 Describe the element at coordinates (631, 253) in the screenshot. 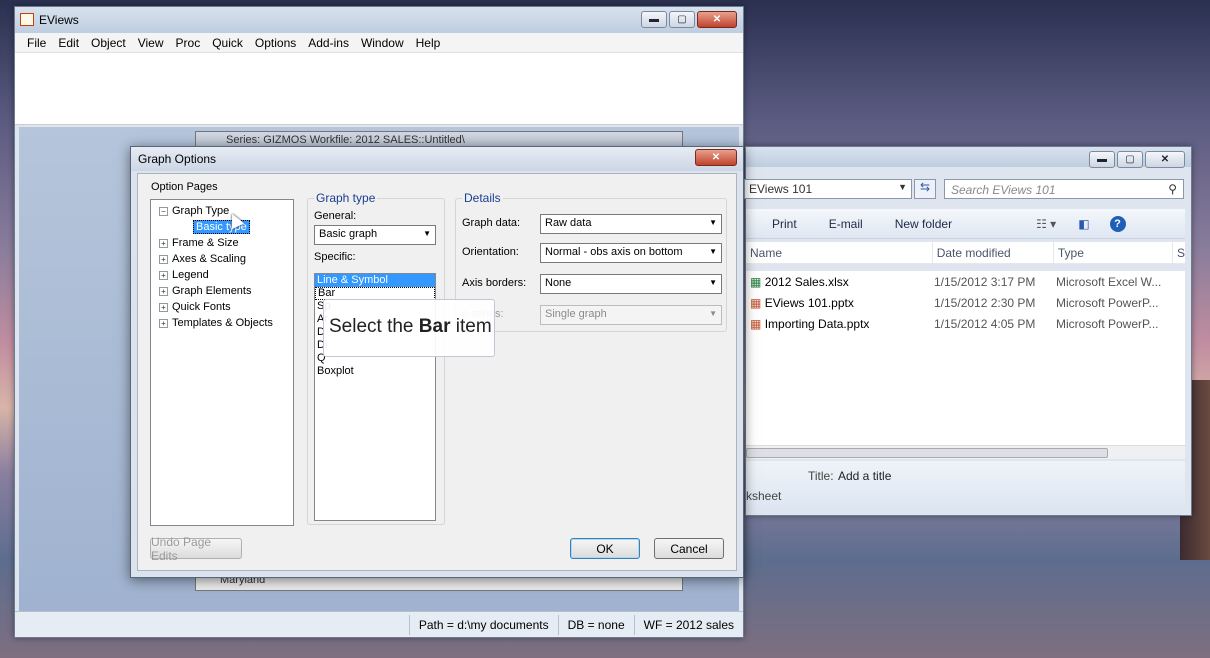

I see `orientation-select: Normal - obs axis on bottom ▼` at that location.